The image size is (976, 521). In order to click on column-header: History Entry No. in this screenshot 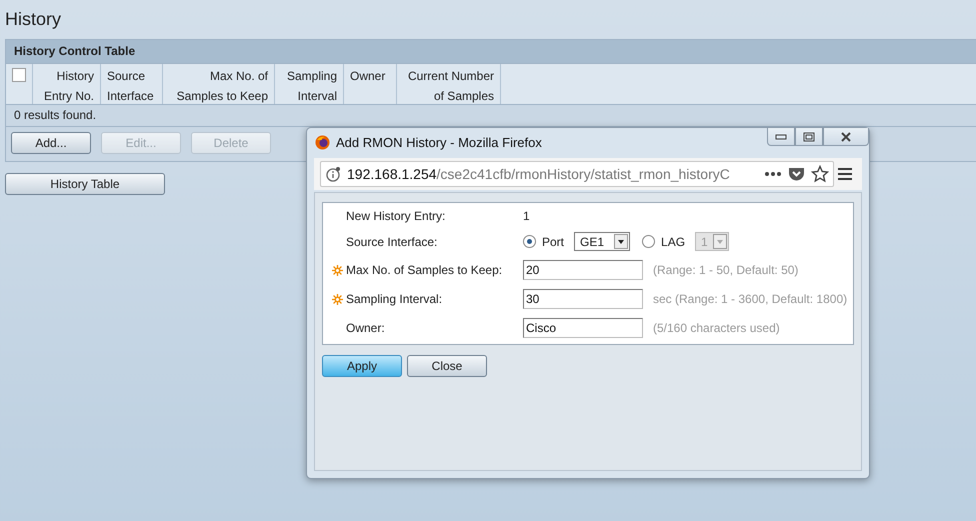, I will do `click(67, 84)`.